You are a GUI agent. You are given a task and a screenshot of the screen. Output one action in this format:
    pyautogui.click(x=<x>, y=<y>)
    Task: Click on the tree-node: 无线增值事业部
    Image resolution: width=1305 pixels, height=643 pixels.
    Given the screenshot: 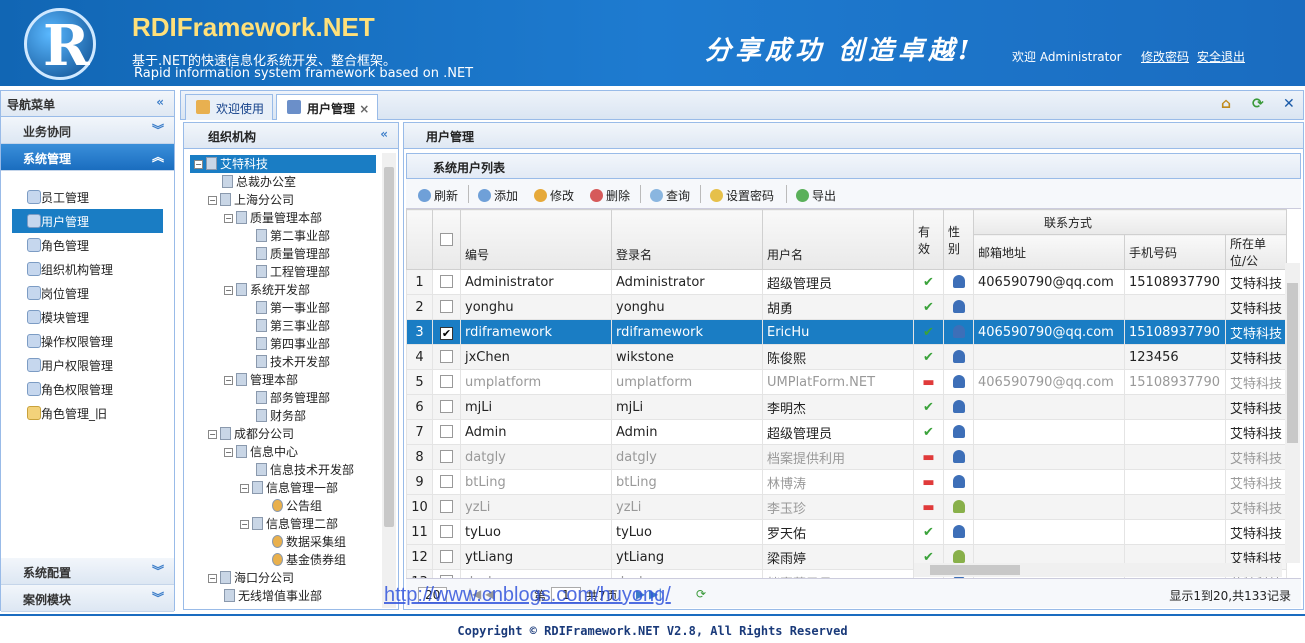 What is the action you would take?
    pyautogui.click(x=273, y=596)
    